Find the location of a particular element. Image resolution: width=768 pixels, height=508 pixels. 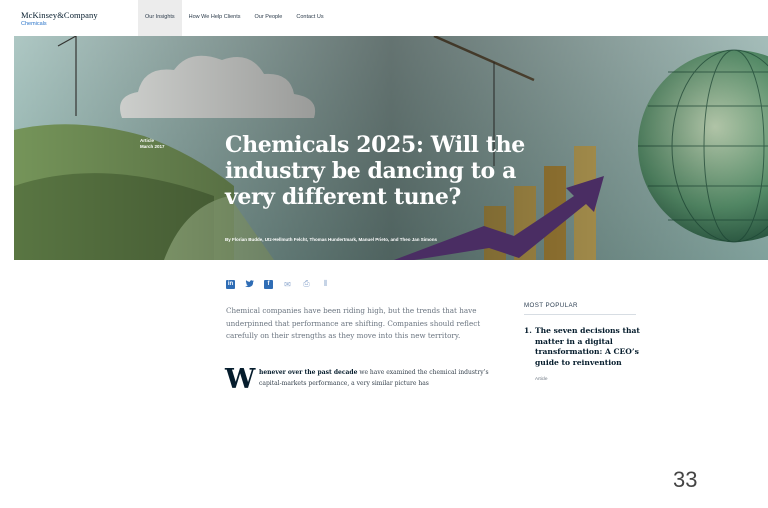

mckinsey-logo: McKinsey&Company Chemicals is located at coordinates (59, 19).